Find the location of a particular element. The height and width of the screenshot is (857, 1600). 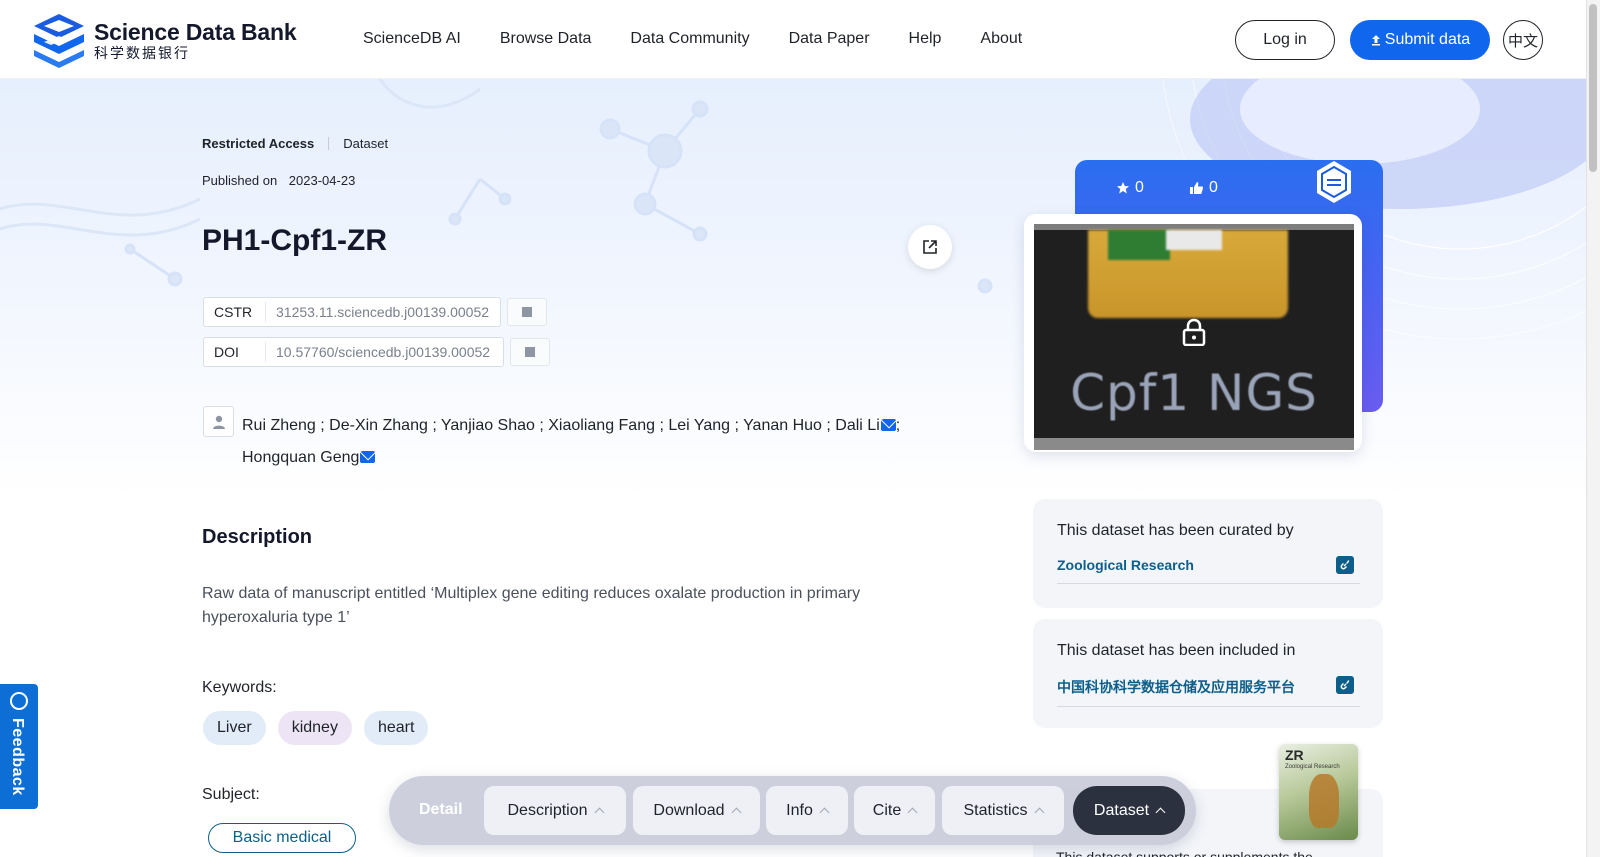

copy-cstr-button is located at coordinates (527, 312).